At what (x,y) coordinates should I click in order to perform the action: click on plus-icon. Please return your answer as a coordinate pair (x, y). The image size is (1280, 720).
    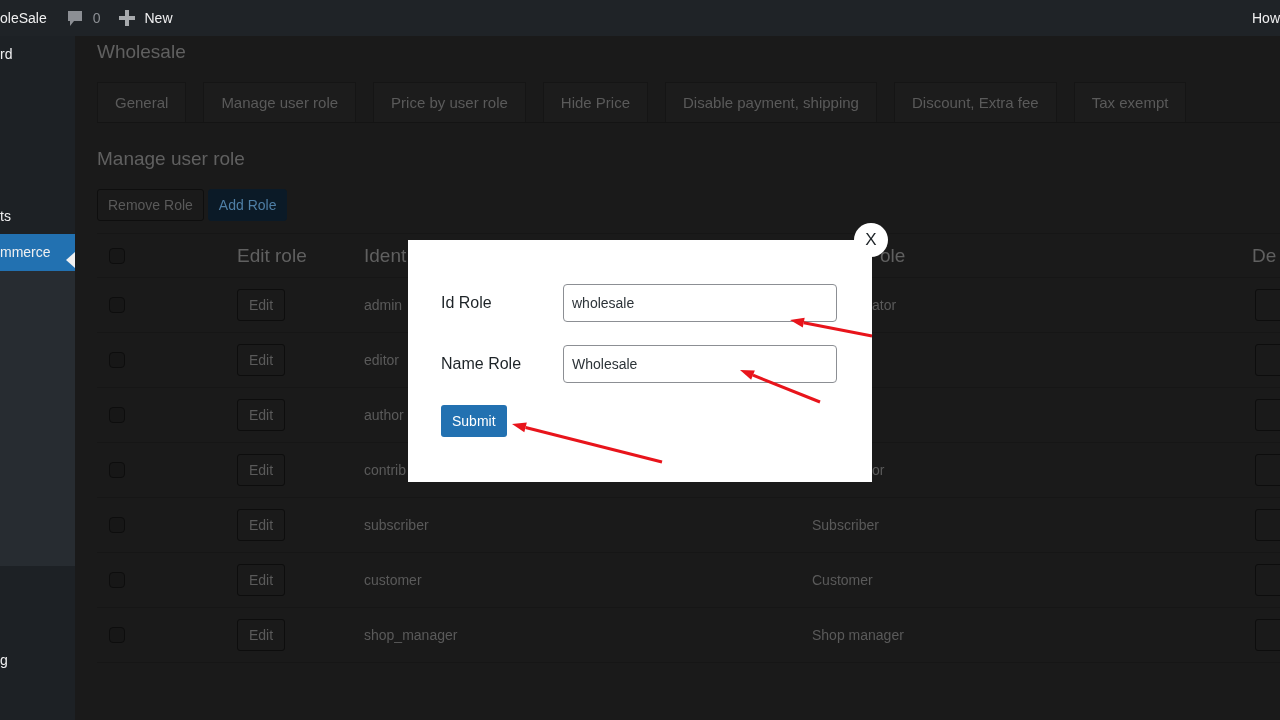
    Looking at the image, I should click on (126, 18).